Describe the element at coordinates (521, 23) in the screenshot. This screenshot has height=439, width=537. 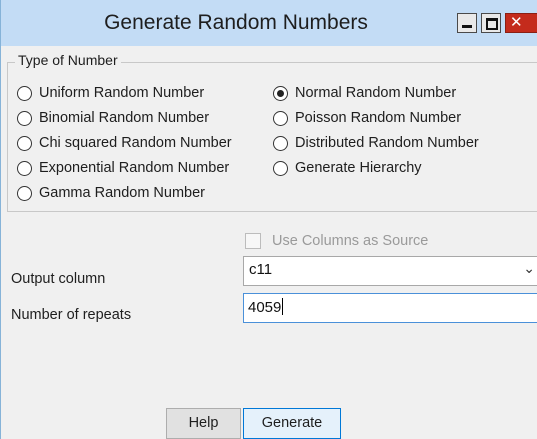
I see `close-icon` at that location.